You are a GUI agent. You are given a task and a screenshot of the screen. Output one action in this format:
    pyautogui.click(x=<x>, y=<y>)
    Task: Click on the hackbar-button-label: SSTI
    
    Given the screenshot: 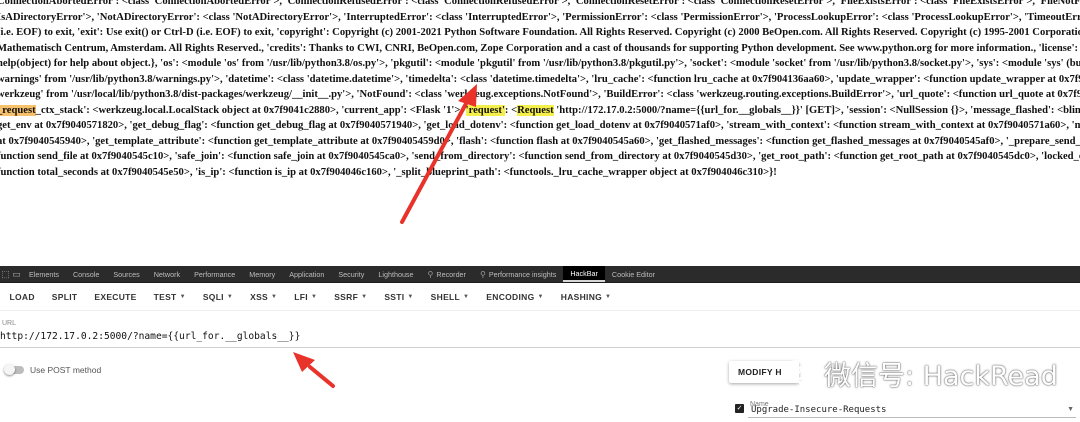 What is the action you would take?
    pyautogui.click(x=394, y=296)
    